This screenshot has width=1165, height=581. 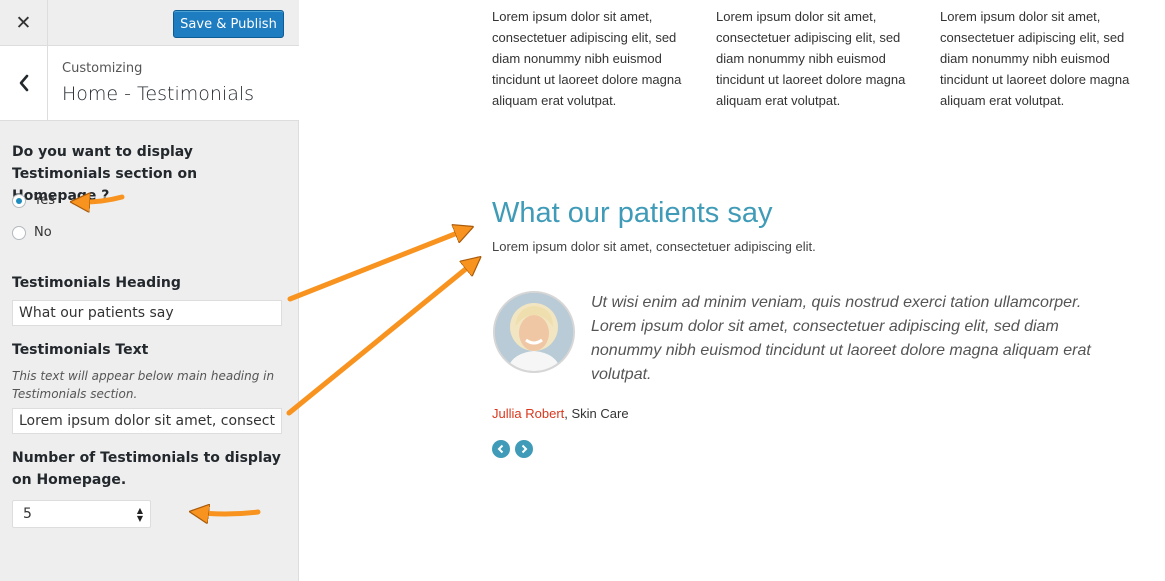 What do you see at coordinates (81, 514) in the screenshot?
I see `number-testimonials-select: 5 ▲ ▼` at bounding box center [81, 514].